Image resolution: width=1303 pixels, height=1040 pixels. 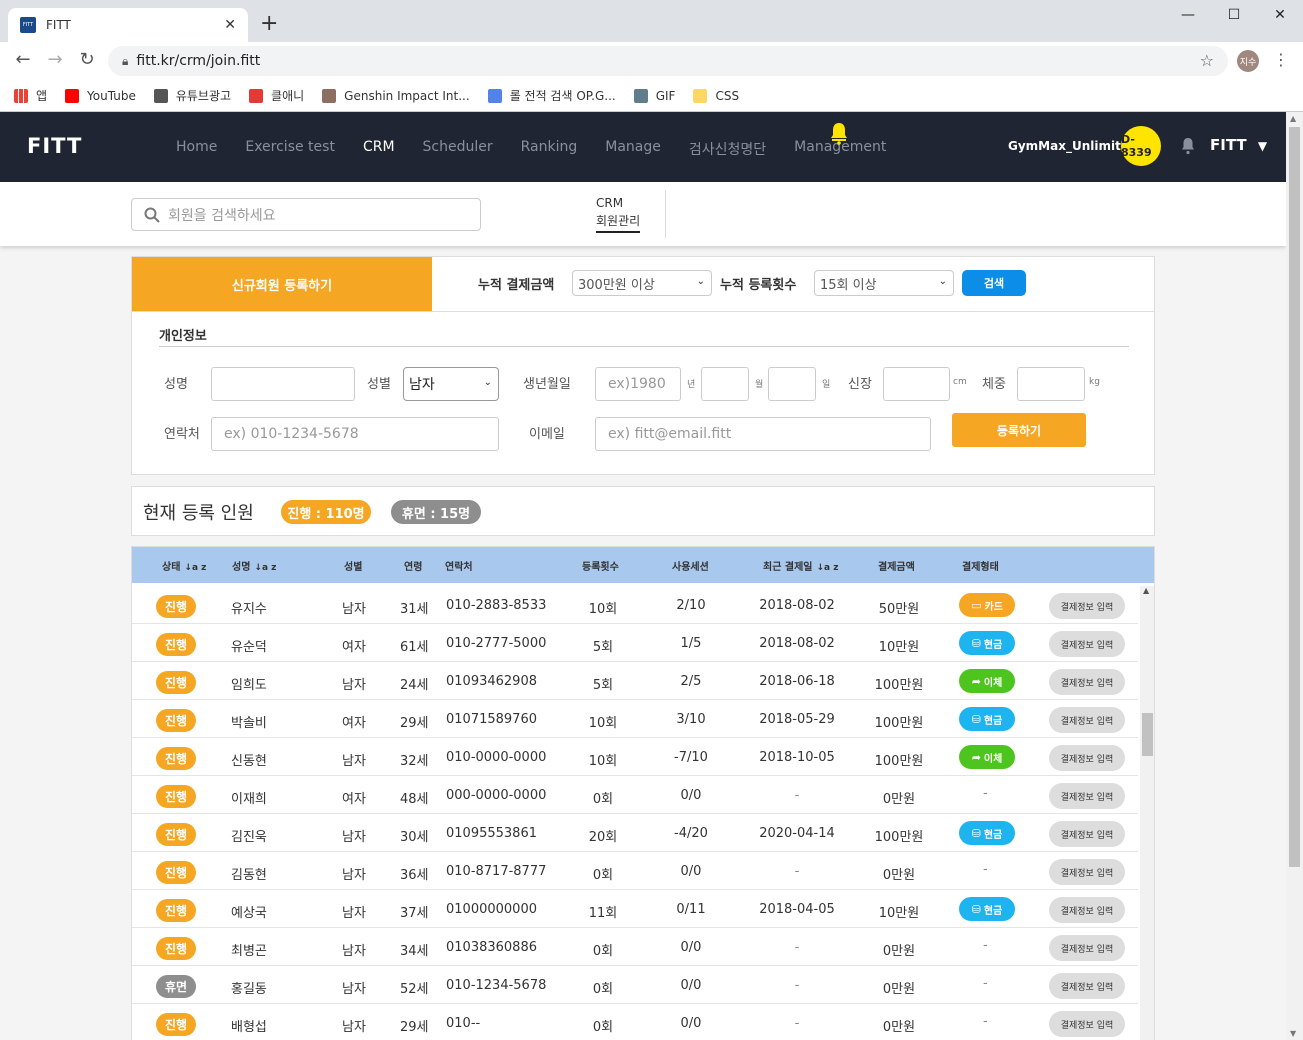 I want to click on bookmark-item: 앱, so click(x=30, y=95).